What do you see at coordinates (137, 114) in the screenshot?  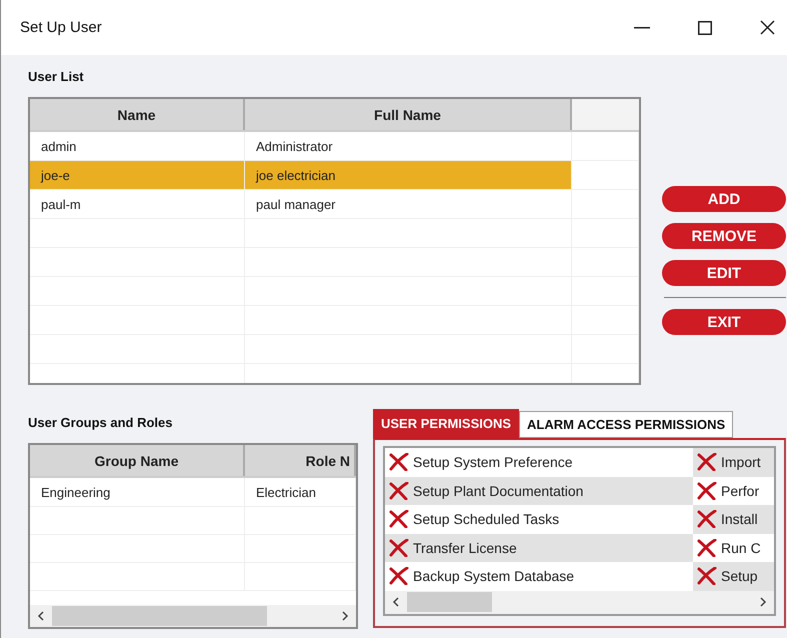 I see `column-header: Name` at bounding box center [137, 114].